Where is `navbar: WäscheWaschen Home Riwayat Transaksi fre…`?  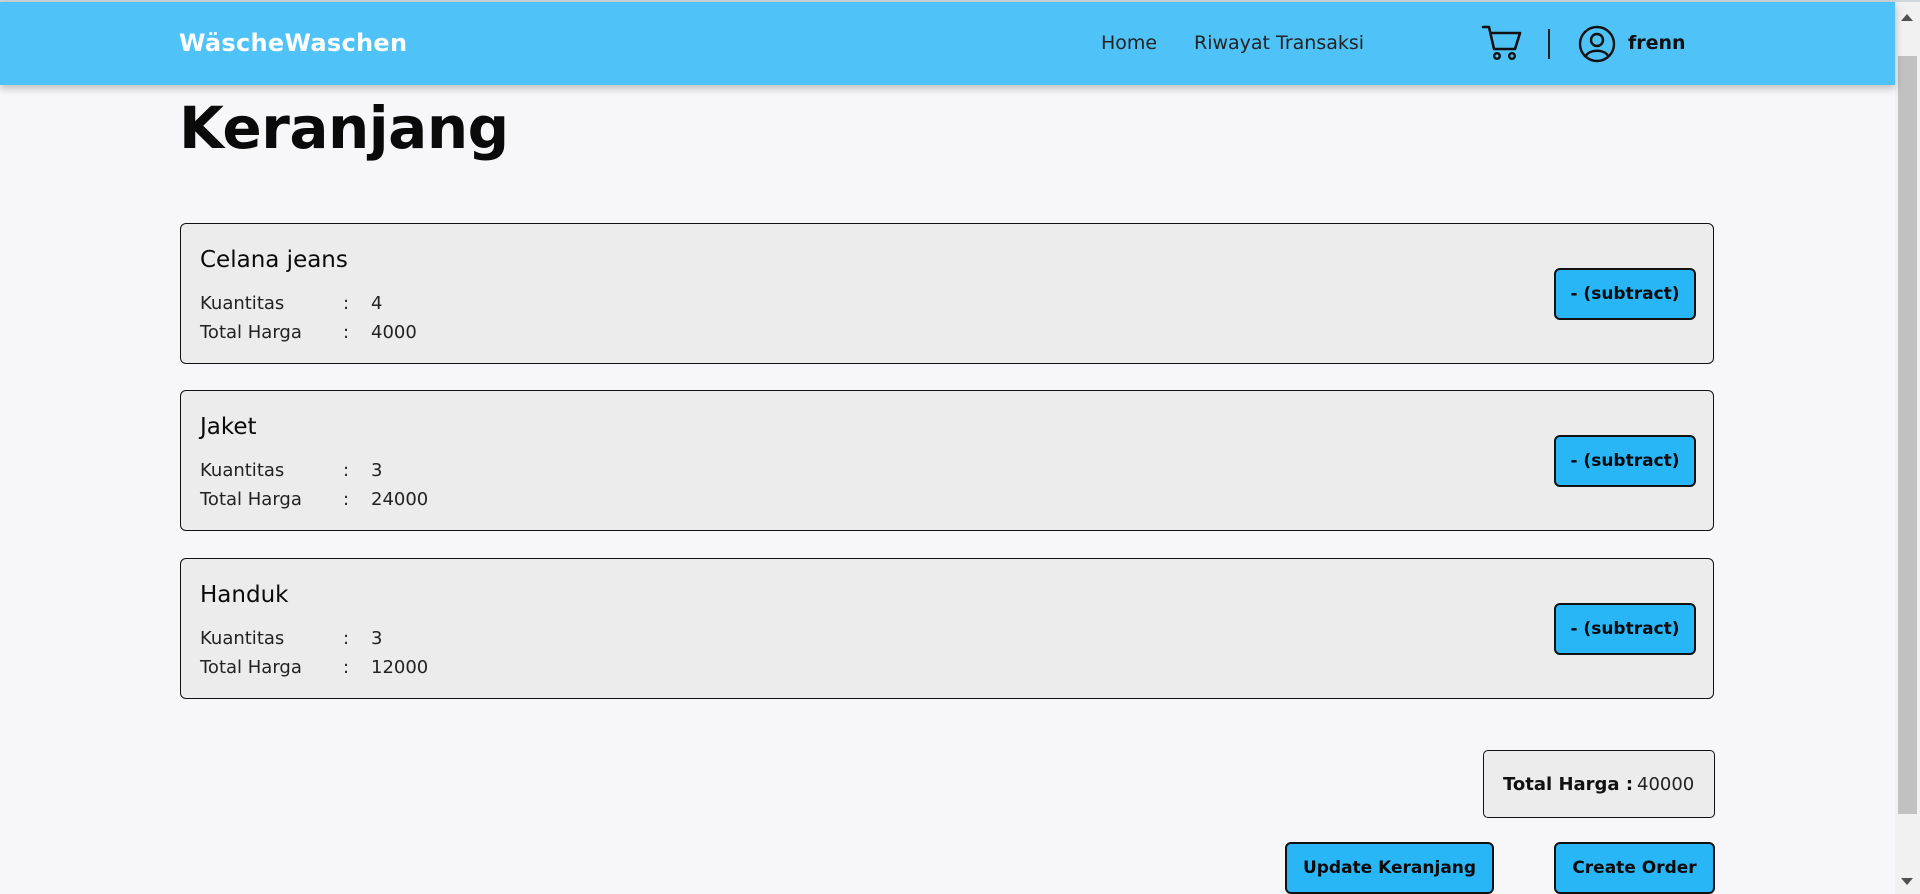
navbar: WäscheWaschen Home Riwayat Transaksi fre… is located at coordinates (947, 43).